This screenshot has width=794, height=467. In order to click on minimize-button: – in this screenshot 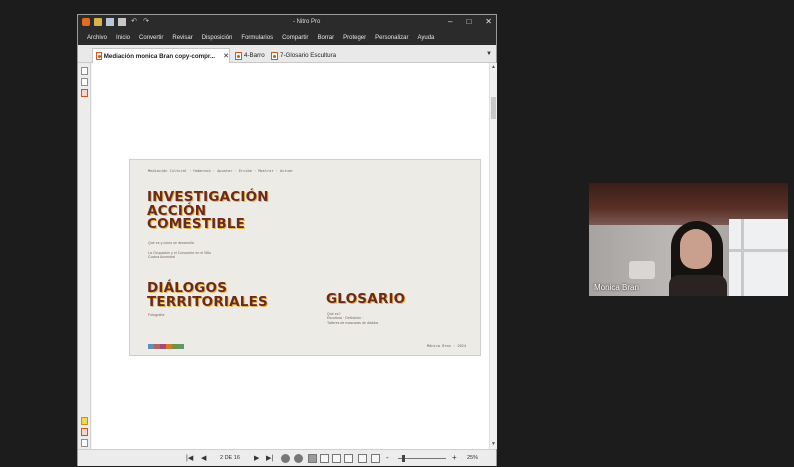, I will do `click(450, 21)`.